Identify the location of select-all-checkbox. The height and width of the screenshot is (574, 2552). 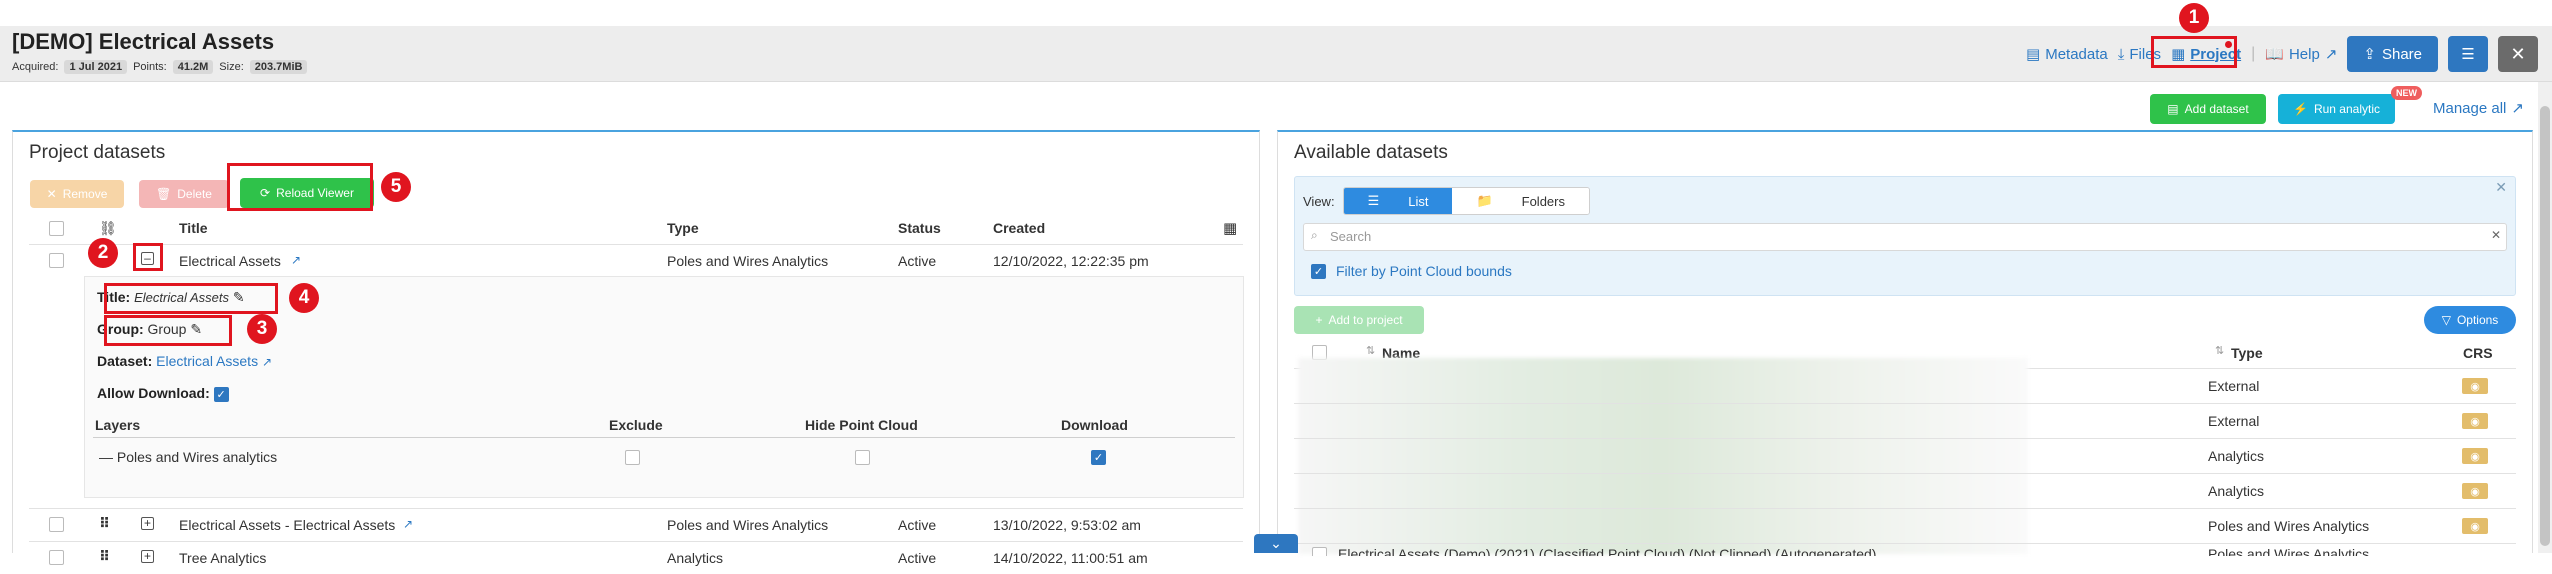
(56, 228).